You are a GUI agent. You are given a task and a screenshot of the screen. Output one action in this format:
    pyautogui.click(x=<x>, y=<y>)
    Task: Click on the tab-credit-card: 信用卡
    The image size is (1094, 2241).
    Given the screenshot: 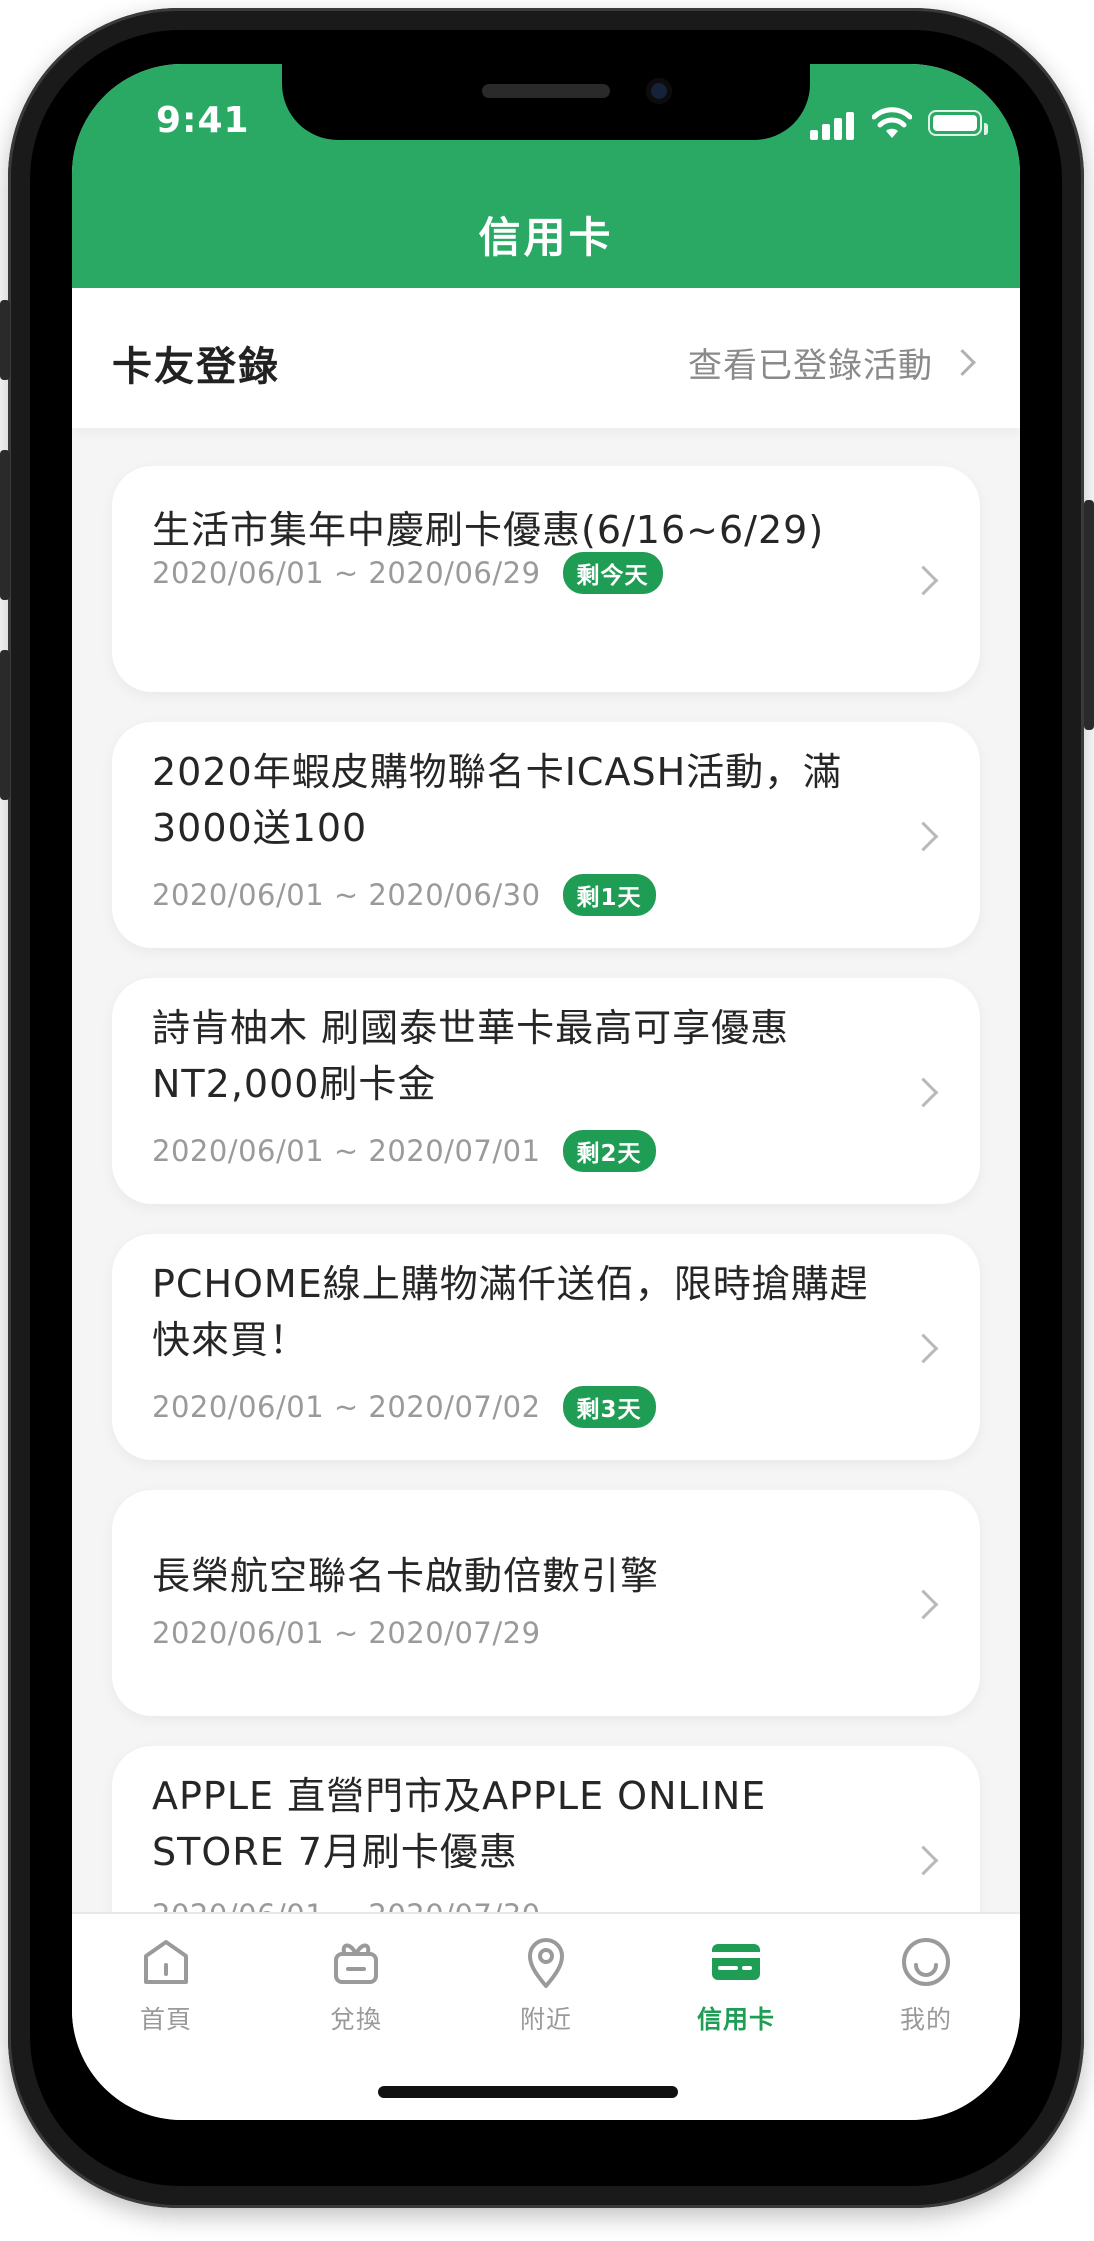 What is the action you would take?
    pyautogui.click(x=736, y=1984)
    